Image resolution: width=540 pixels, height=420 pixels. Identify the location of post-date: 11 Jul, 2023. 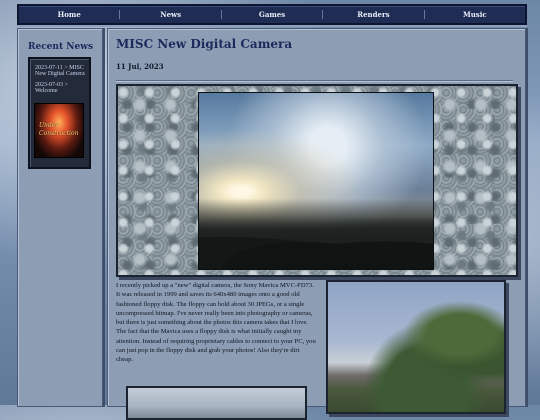
(140, 66).